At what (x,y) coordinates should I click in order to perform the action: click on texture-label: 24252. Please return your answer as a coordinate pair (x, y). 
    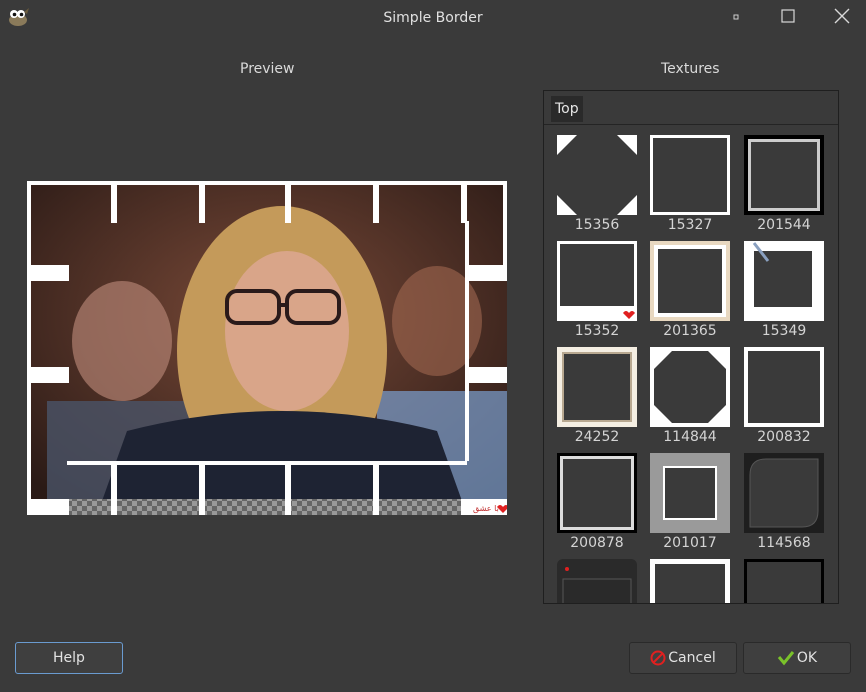
    Looking at the image, I should click on (597, 437).